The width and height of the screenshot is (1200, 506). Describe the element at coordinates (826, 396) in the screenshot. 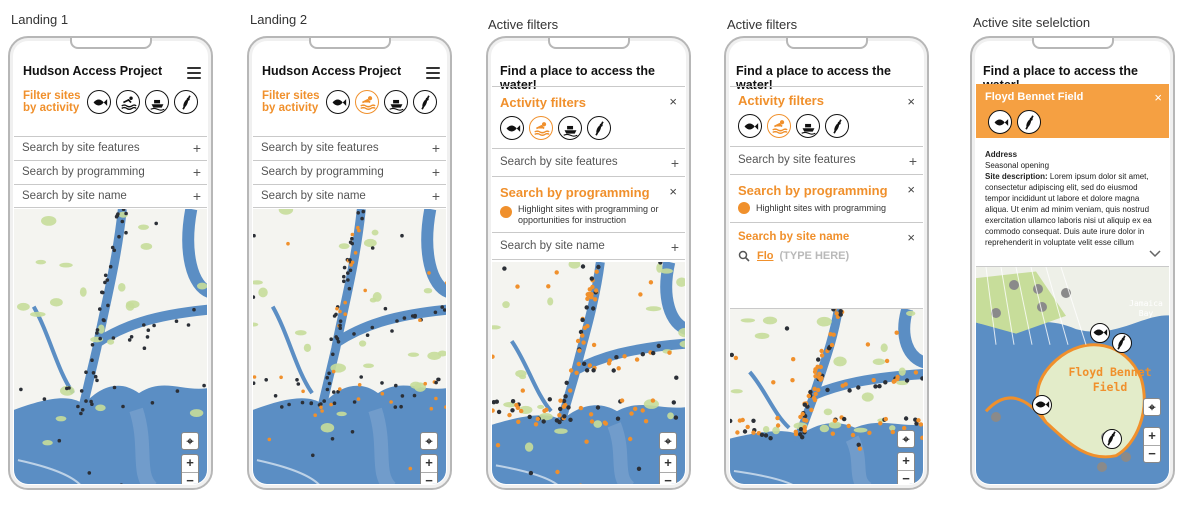

I see `map-view` at that location.